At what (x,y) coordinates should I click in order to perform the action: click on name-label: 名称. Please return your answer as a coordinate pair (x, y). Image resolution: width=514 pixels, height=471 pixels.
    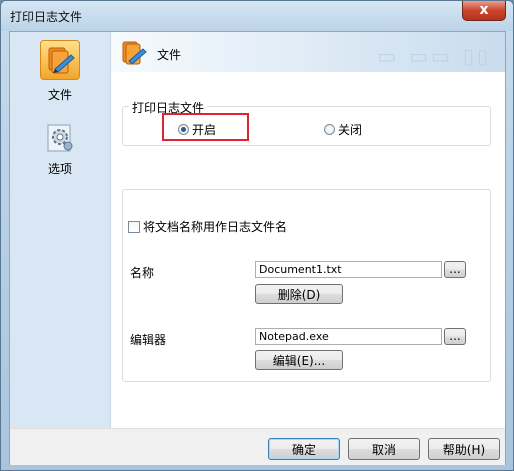
    Looking at the image, I should click on (142, 273).